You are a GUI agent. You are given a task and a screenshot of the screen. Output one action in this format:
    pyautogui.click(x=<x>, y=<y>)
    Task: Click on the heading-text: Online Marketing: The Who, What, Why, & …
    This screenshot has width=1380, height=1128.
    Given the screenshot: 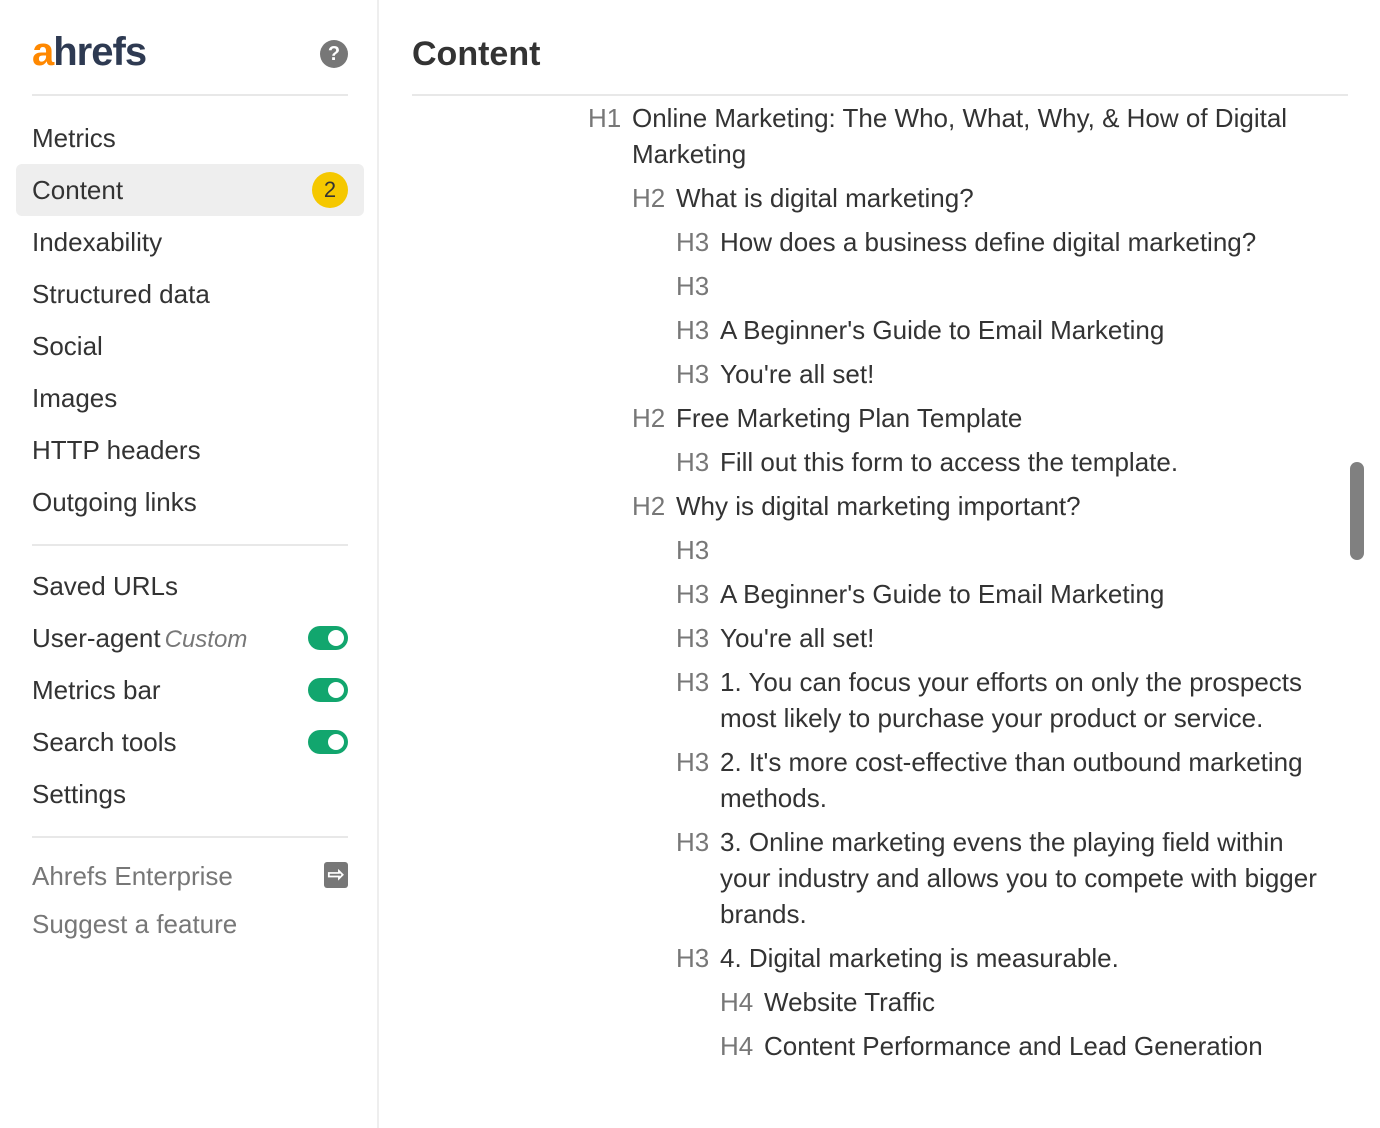 What is the action you would take?
    pyautogui.click(x=960, y=136)
    